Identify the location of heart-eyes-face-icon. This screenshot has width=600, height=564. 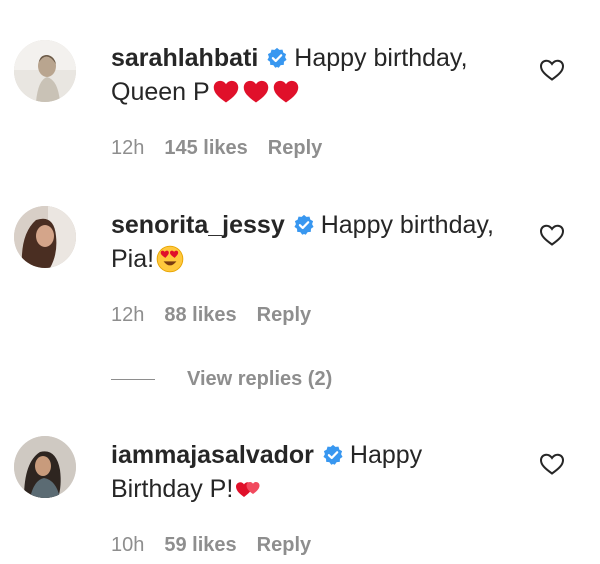
(170, 259).